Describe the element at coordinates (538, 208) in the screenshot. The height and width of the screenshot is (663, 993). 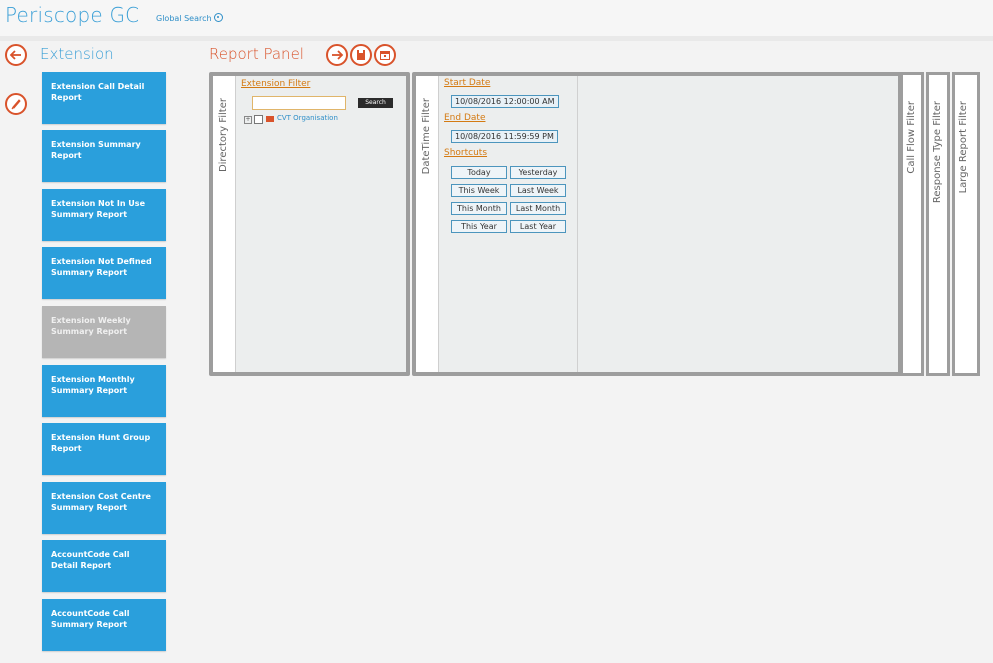
I see `shortcut-last-month-button: Last Month` at that location.